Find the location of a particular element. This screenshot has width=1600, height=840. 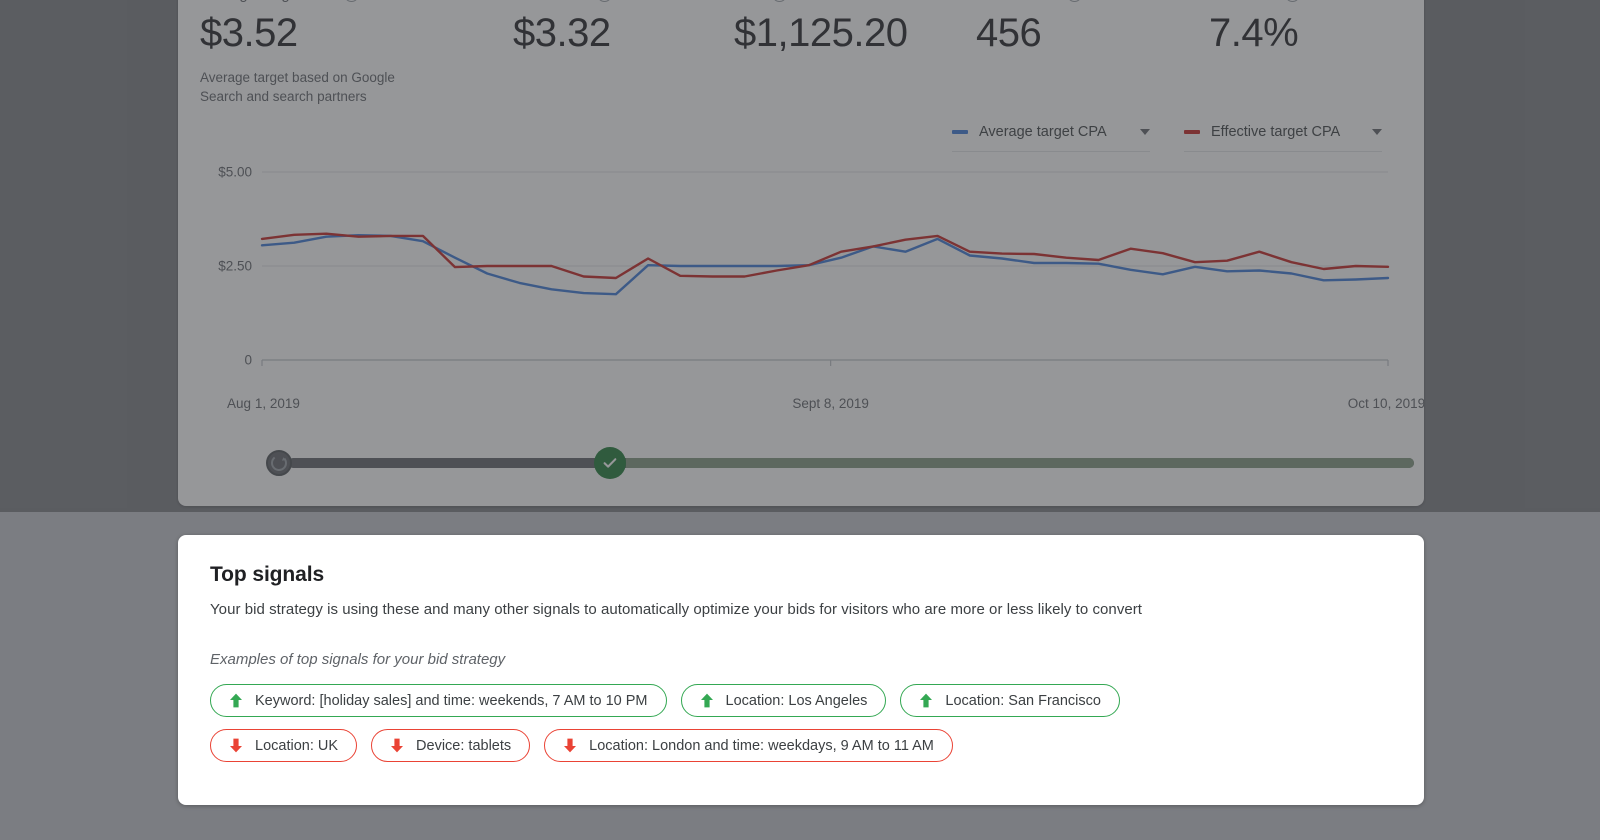

signal-chip-label: Location: Los Angeles is located at coordinates (796, 700).